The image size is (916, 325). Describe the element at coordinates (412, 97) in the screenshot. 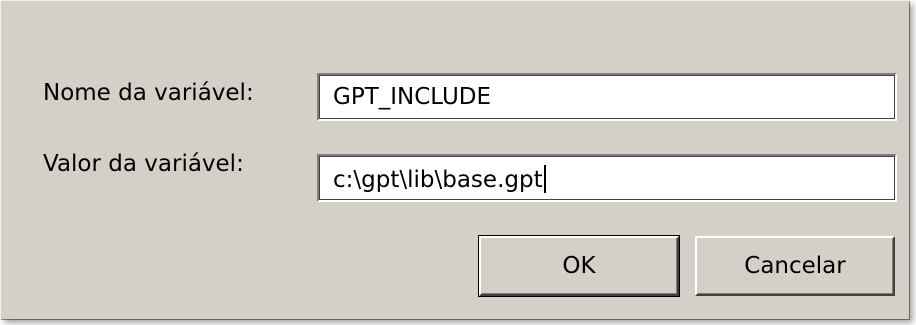

I see `variable-name-value: GPT_INCLUDE` at that location.